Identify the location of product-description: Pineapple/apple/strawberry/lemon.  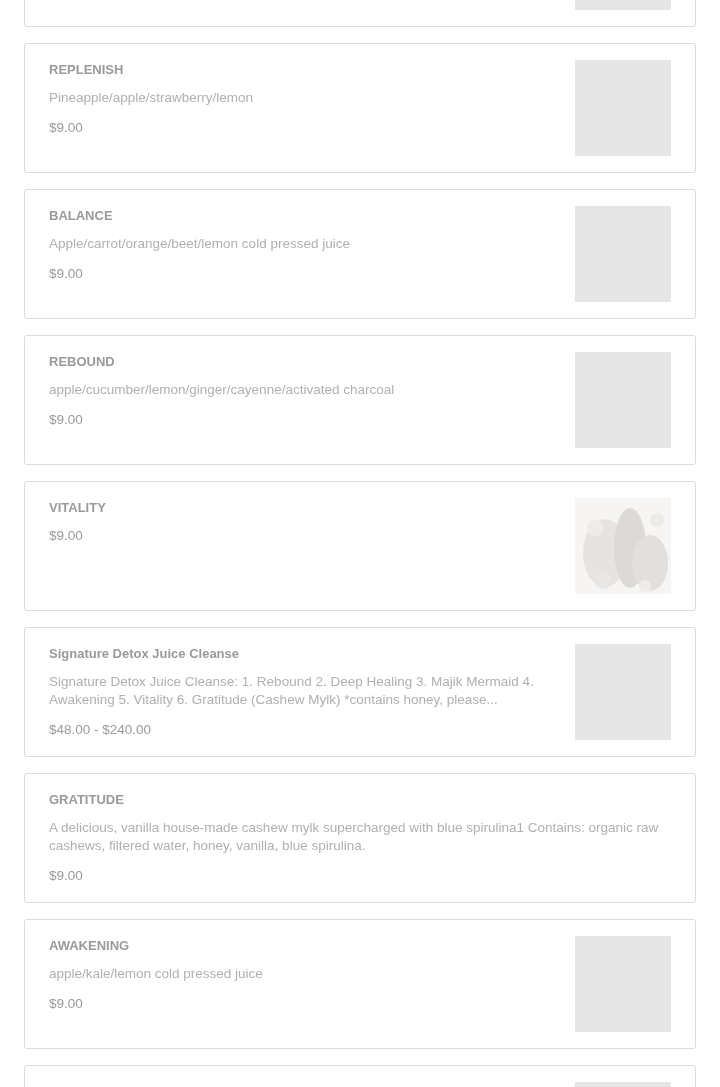
(152, 98).